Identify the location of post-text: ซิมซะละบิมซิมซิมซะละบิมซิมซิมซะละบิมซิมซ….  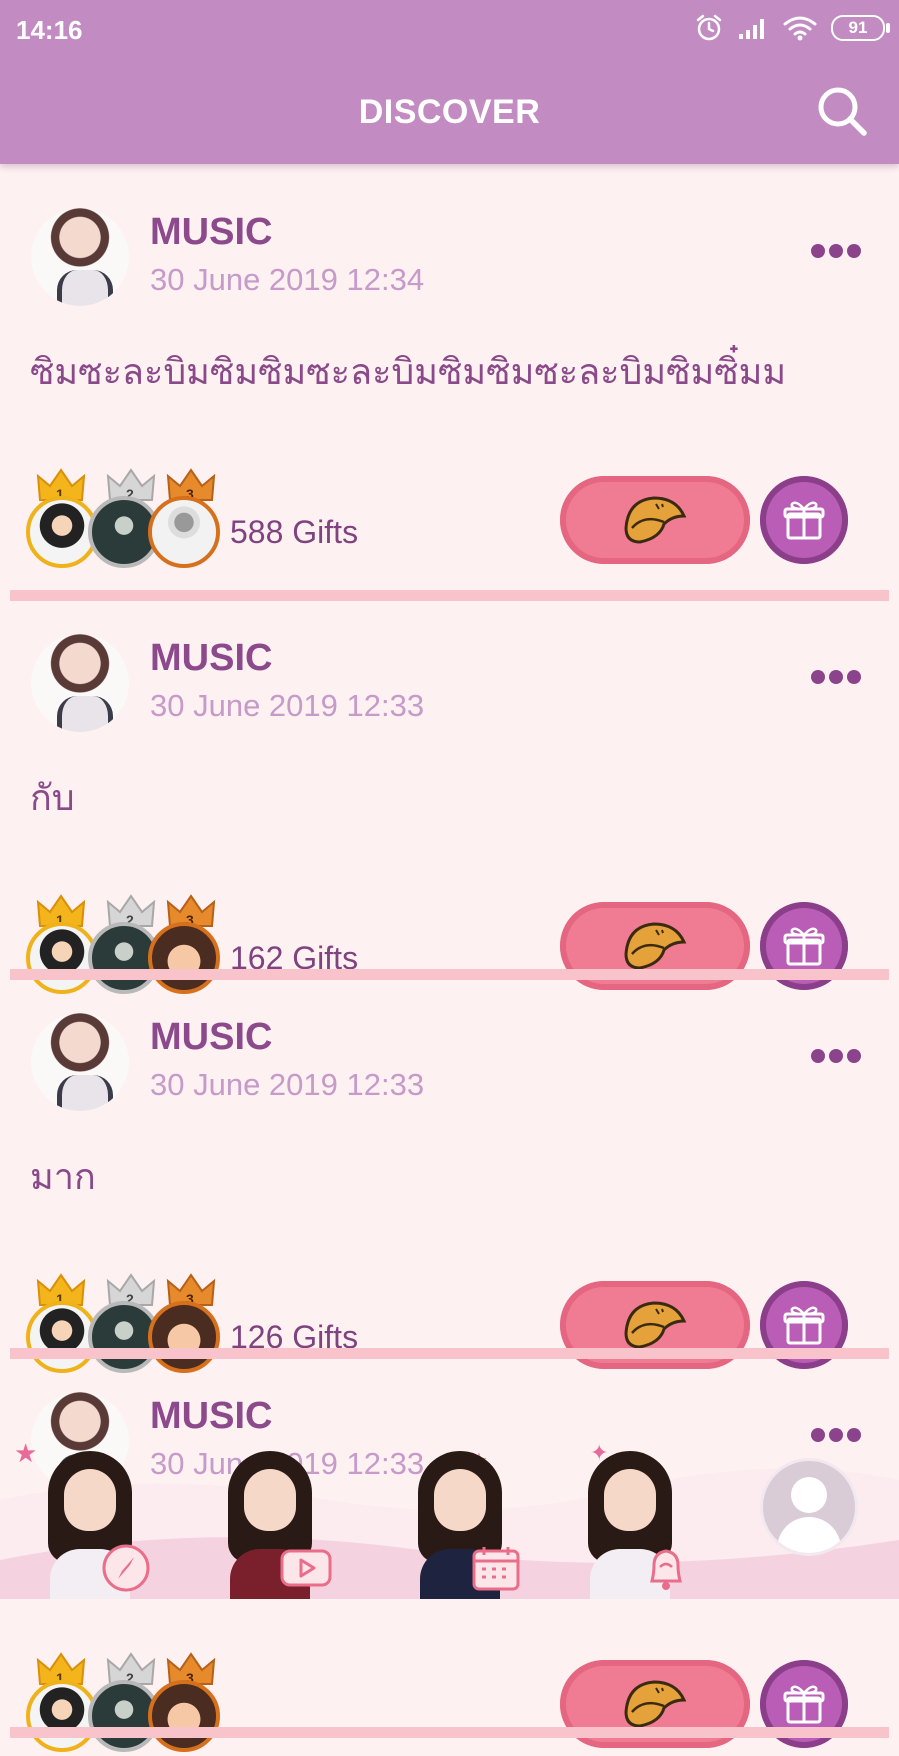
(408, 372).